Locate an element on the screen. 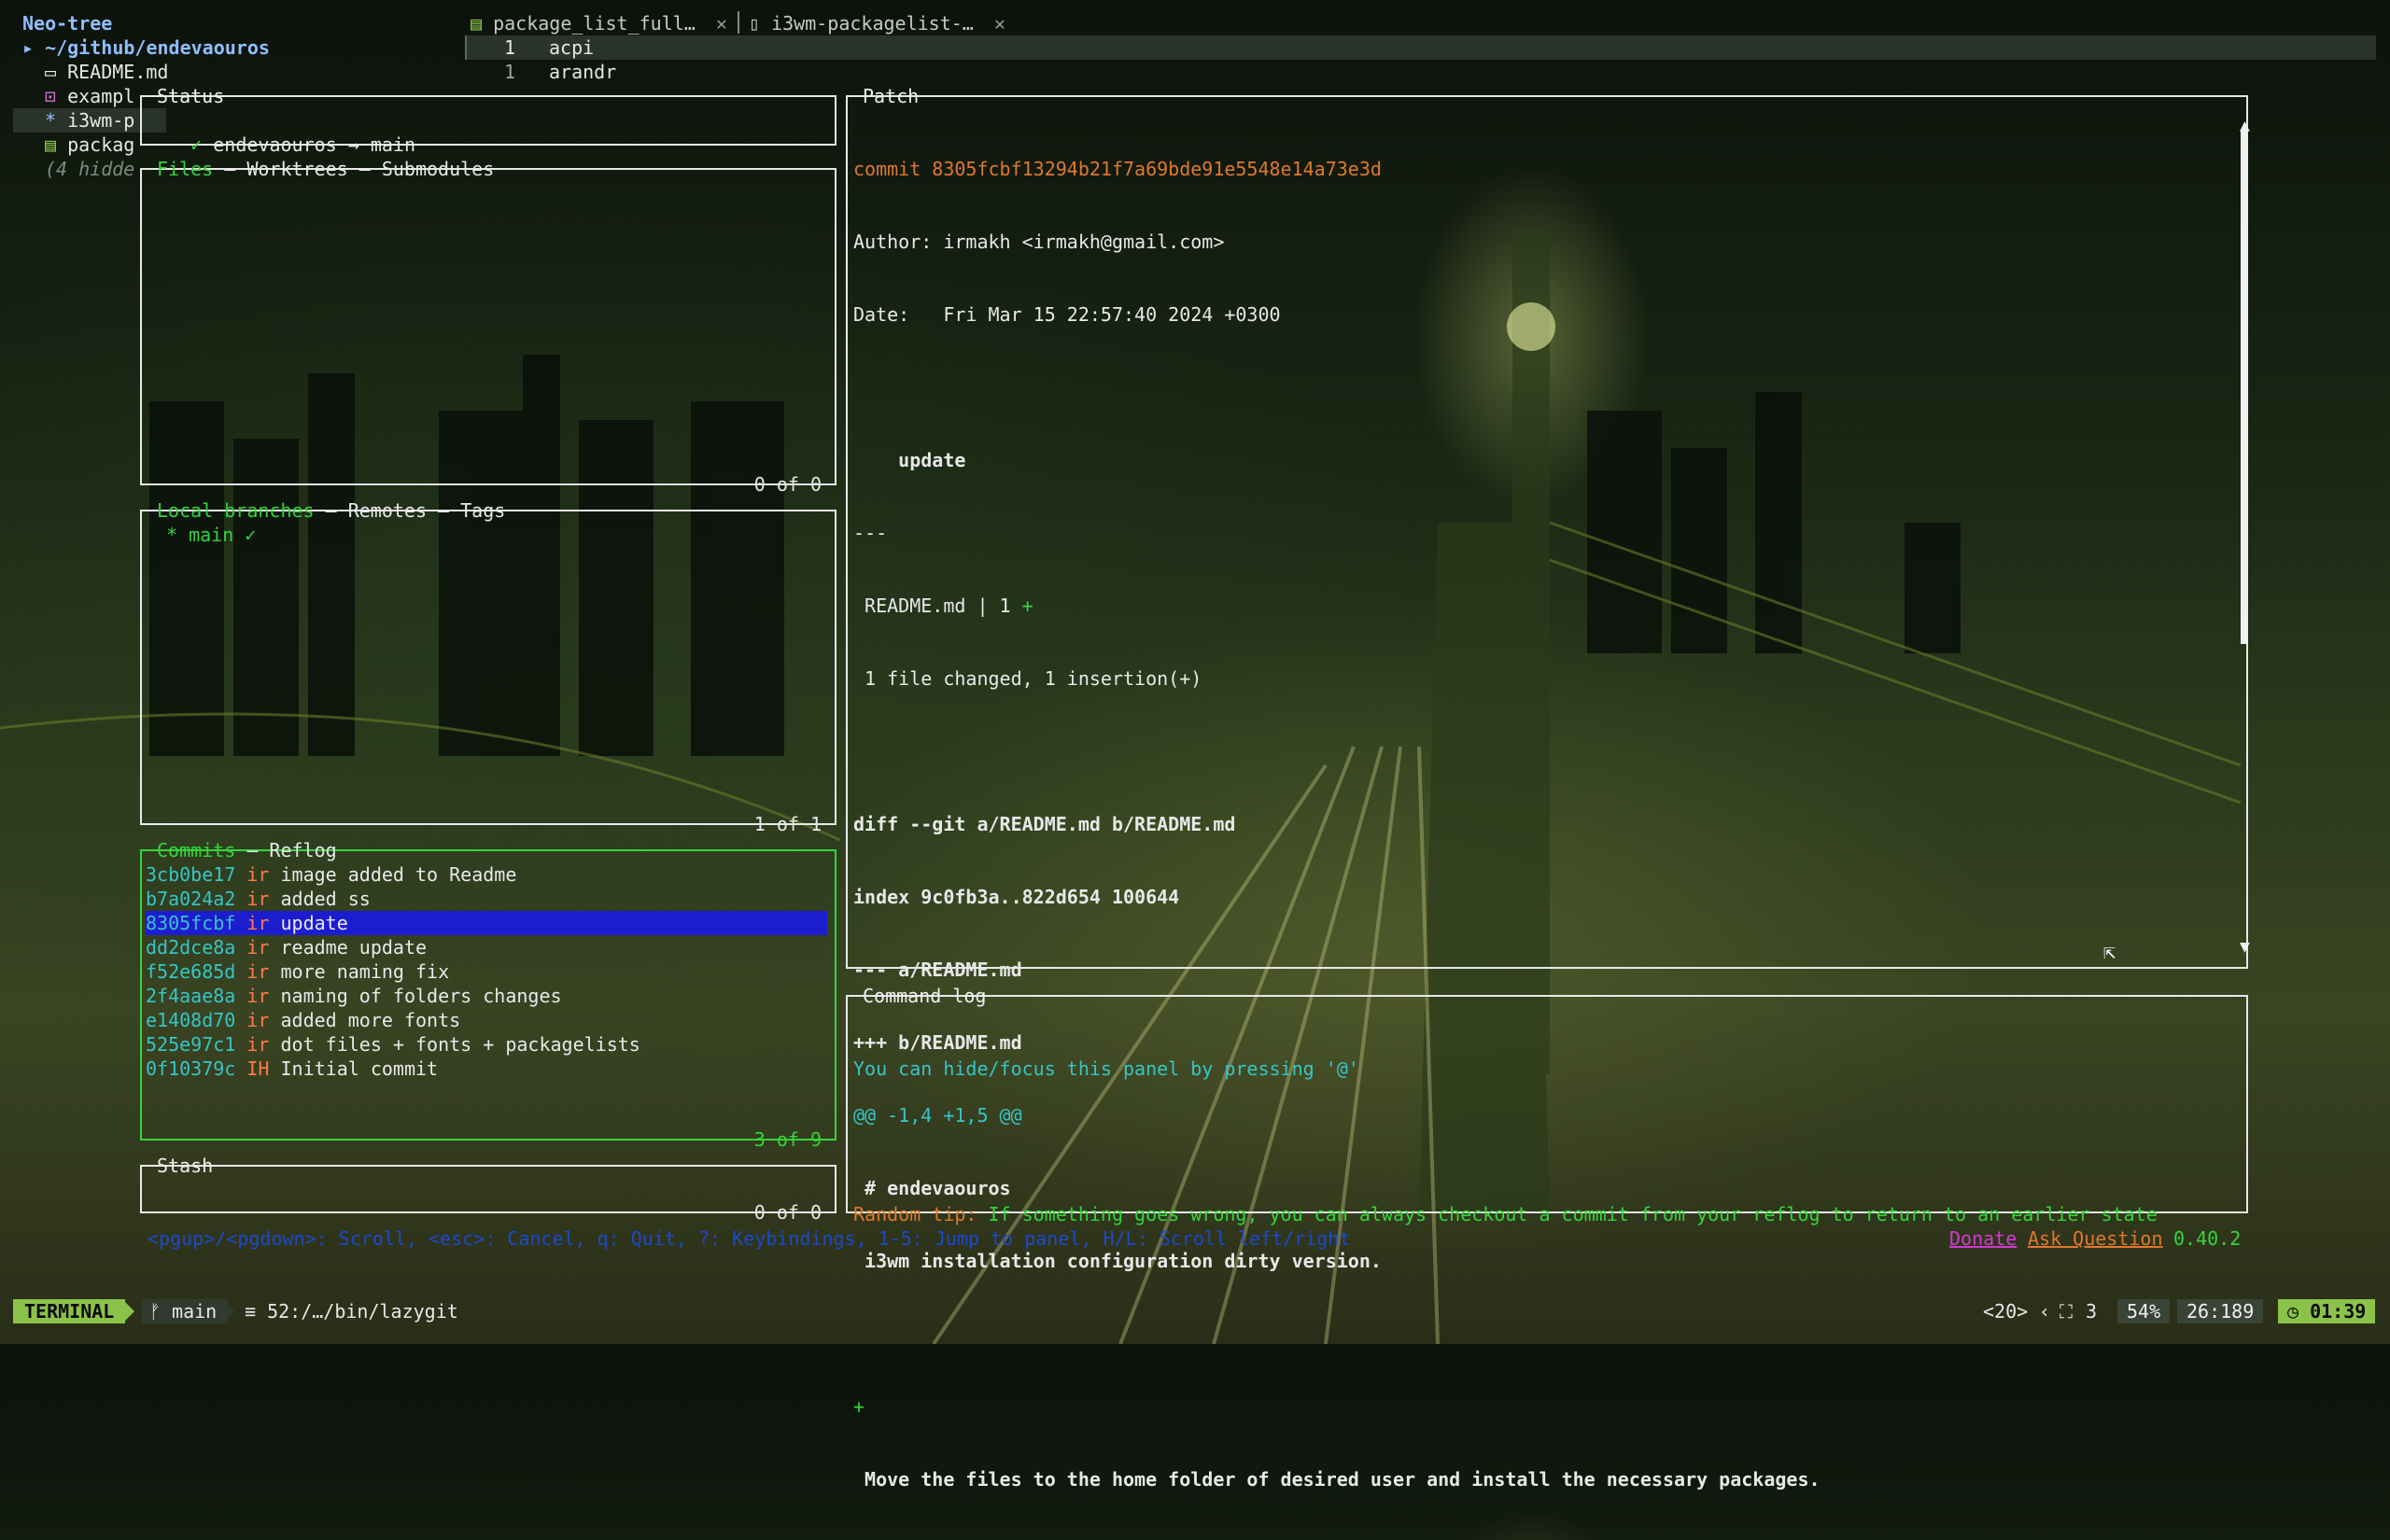  neotree-item-packag: ▤ packag is located at coordinates (89, 145).